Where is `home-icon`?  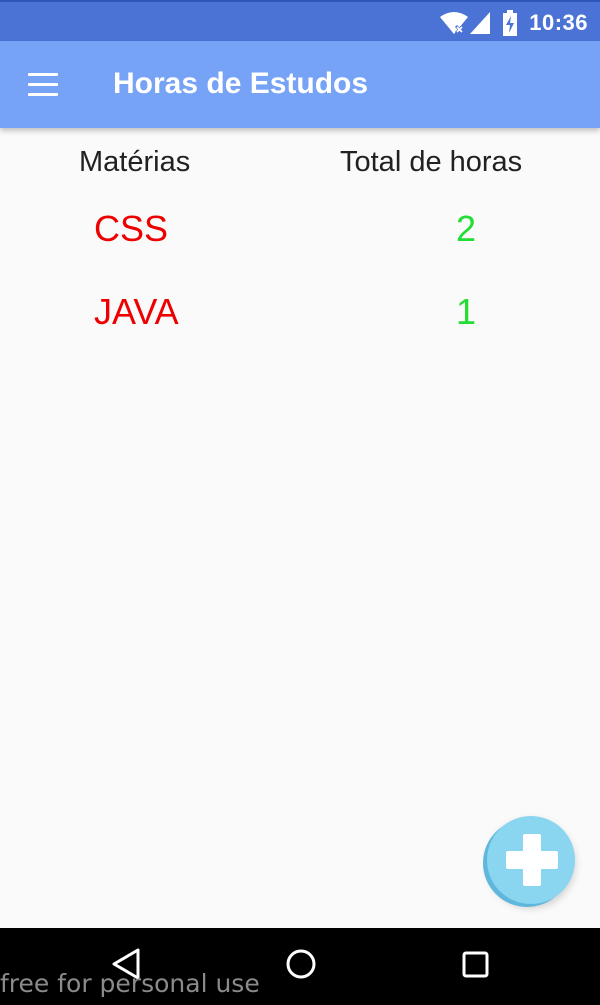 home-icon is located at coordinates (301, 966).